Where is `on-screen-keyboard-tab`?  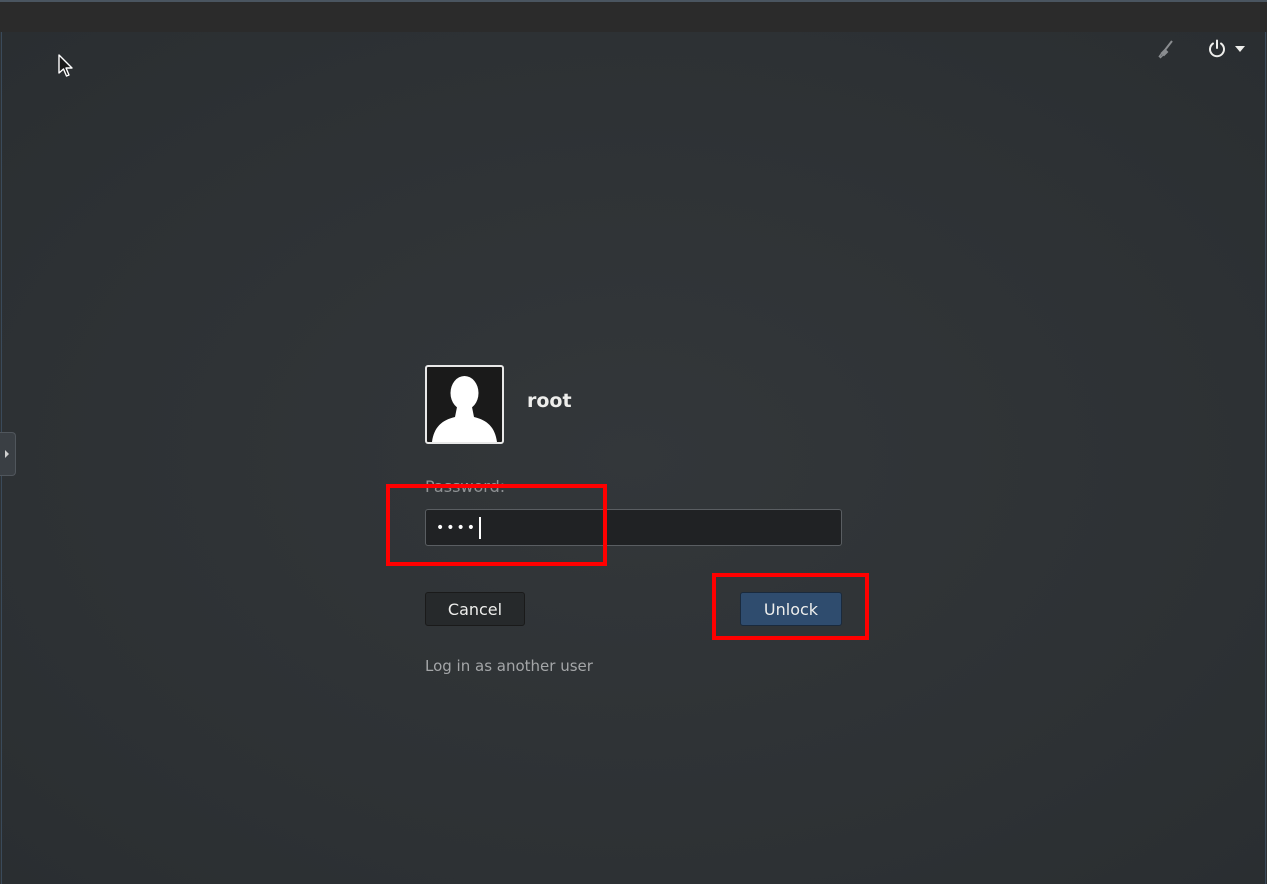 on-screen-keyboard-tab is located at coordinates (8, 454).